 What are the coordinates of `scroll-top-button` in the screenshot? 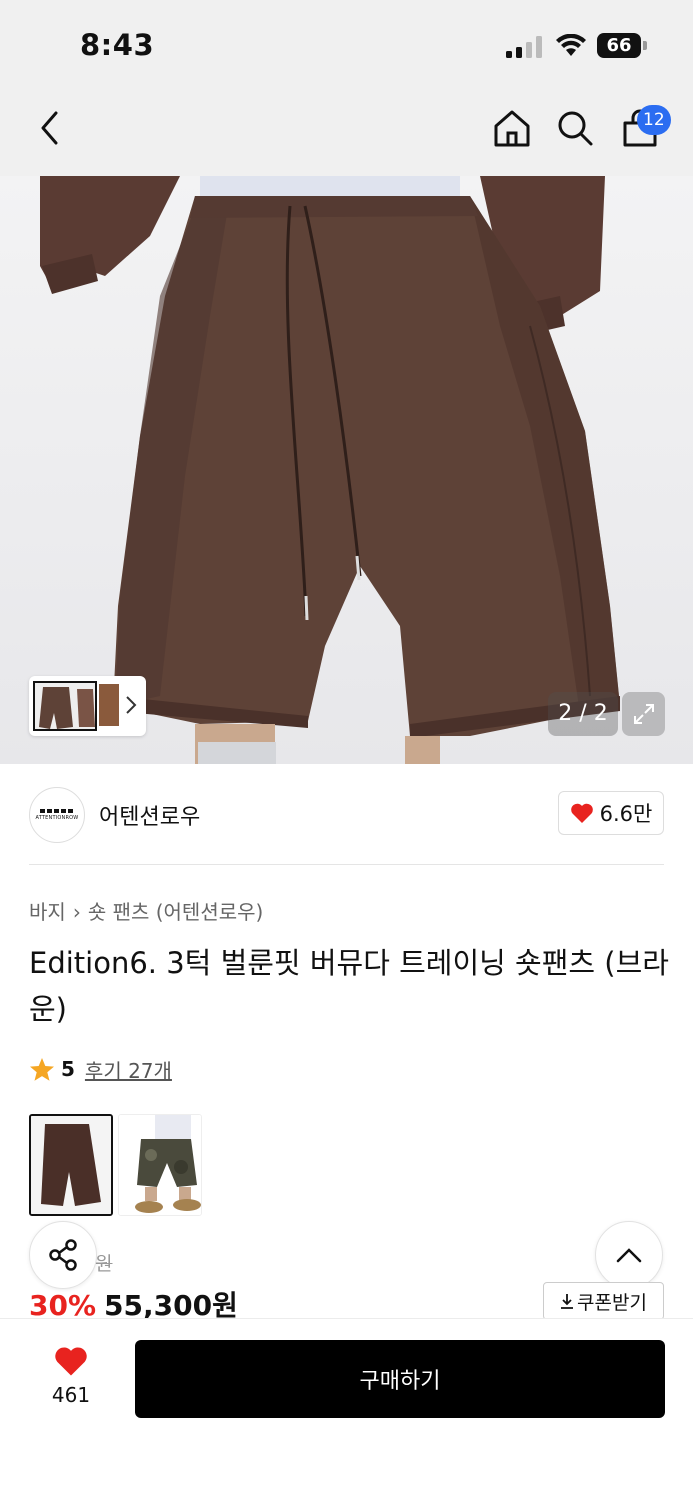 It's located at (629, 1255).